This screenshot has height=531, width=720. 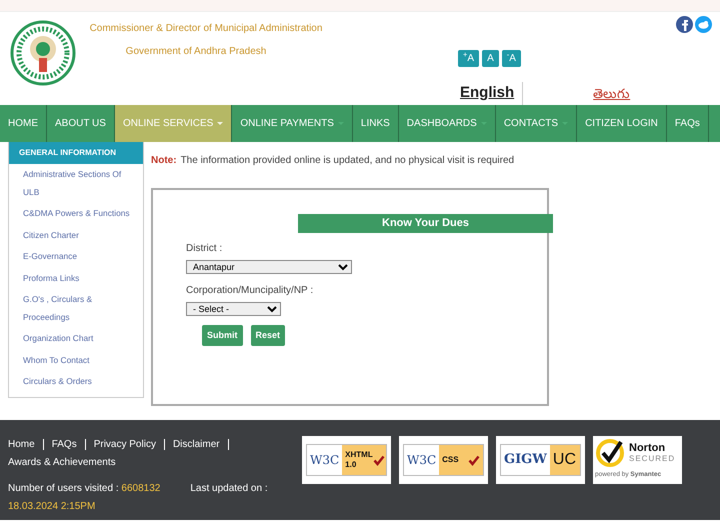 I want to click on facebook-icon, so click(x=684, y=24).